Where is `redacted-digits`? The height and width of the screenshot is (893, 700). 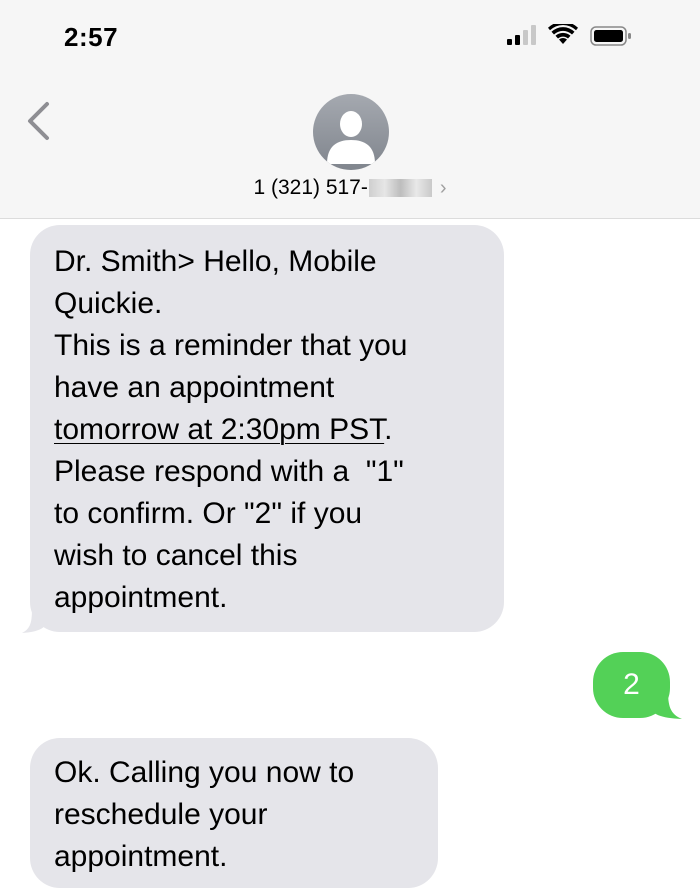 redacted-digits is located at coordinates (400, 188).